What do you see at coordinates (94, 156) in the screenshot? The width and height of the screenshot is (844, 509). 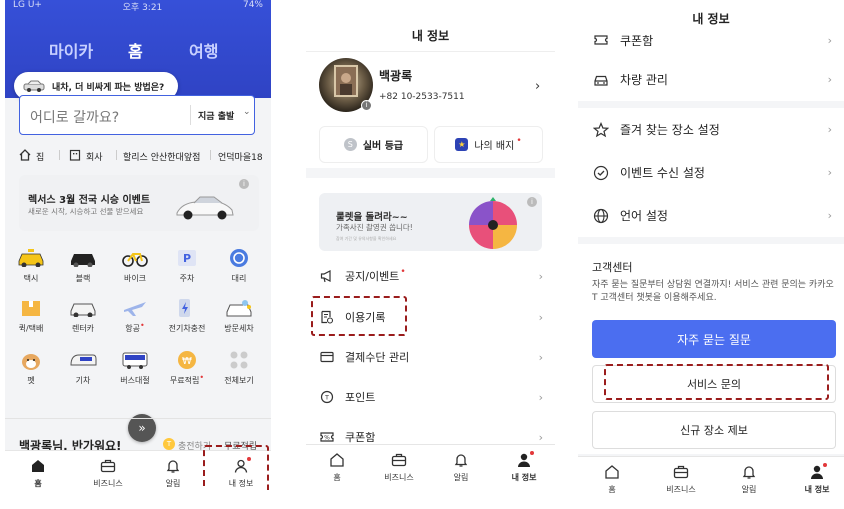 I see `place-office: 회사` at bounding box center [94, 156].